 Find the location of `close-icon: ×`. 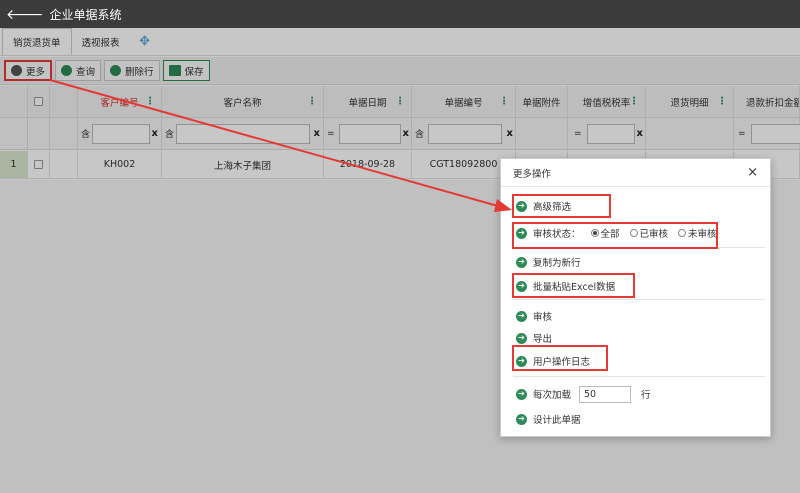

close-icon: × is located at coordinates (752, 172).